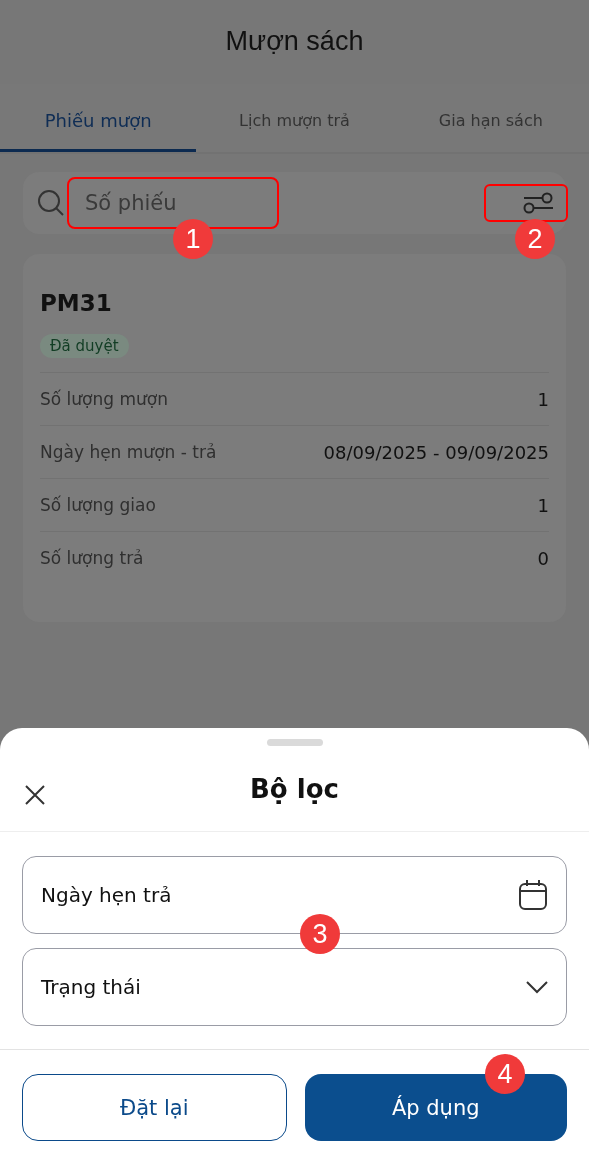 The image size is (589, 1173). What do you see at coordinates (98, 505) in the screenshot?
I see `row-label: Số lượng giao` at bounding box center [98, 505].